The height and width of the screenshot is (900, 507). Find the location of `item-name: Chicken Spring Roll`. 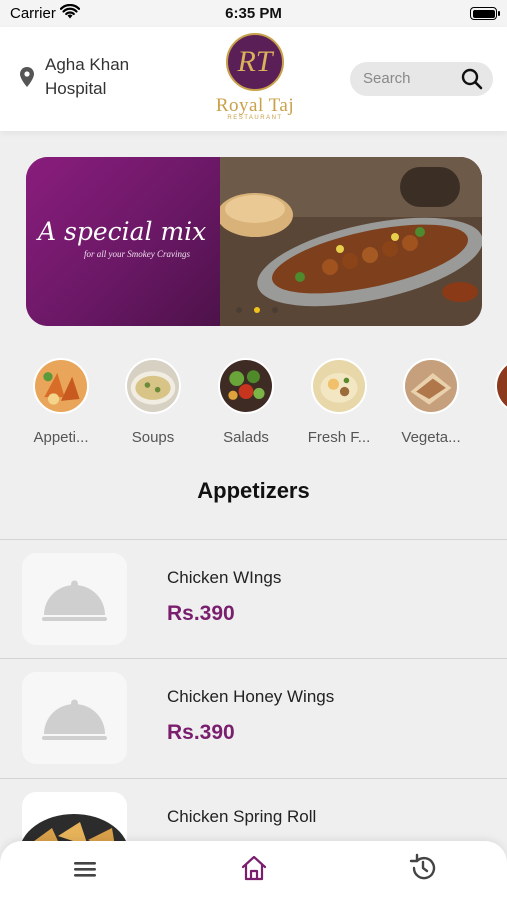

item-name: Chicken Spring Roll is located at coordinates (242, 816).